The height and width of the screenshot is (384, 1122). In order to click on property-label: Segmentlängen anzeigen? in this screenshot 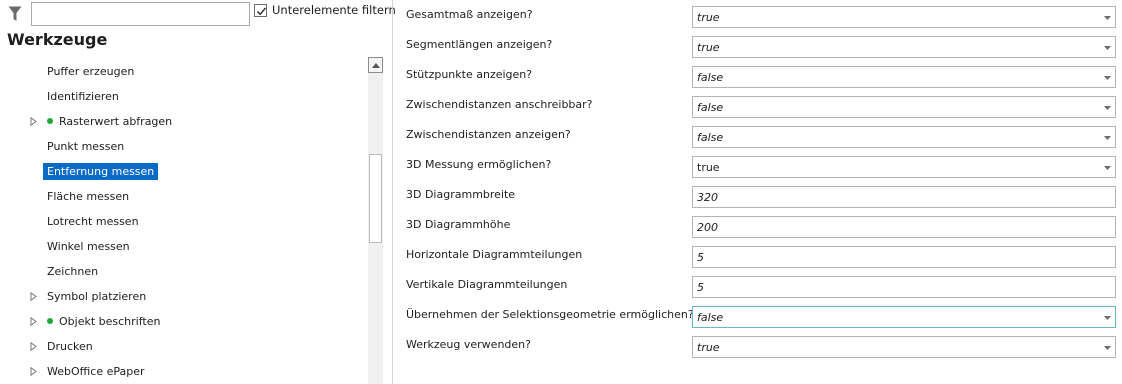, I will do `click(479, 44)`.